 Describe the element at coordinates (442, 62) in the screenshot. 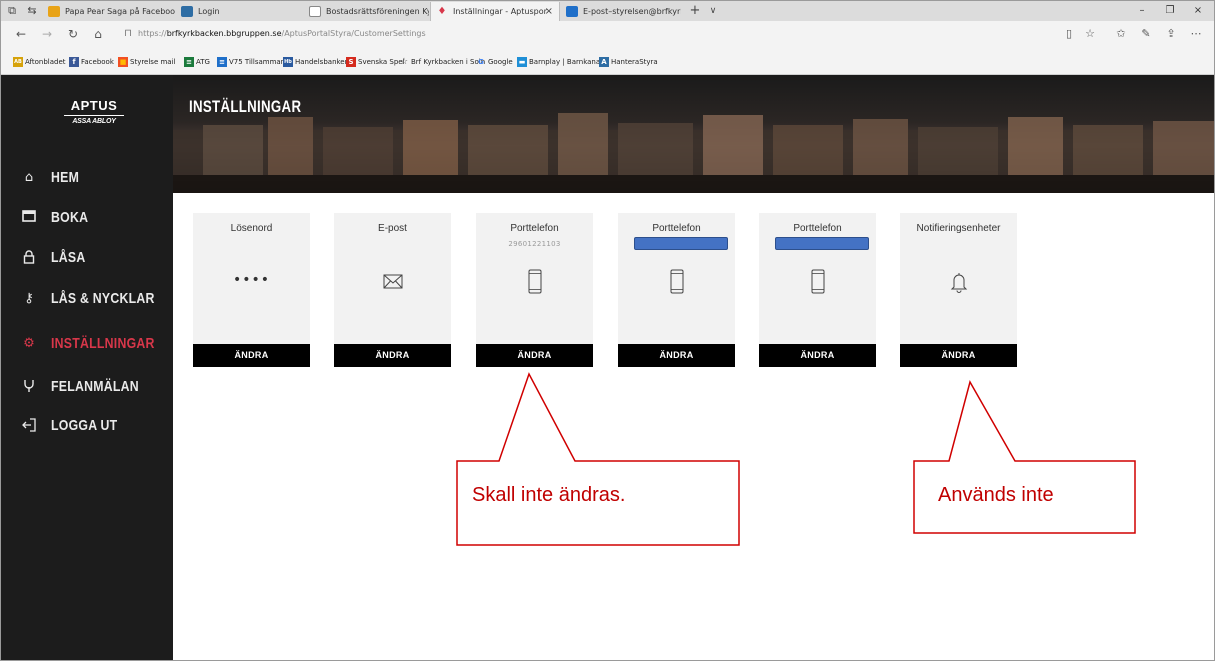

I see `bookmark-brf-kyrkbacken: ☆ Brf Kyrkbacken i Soln` at that location.